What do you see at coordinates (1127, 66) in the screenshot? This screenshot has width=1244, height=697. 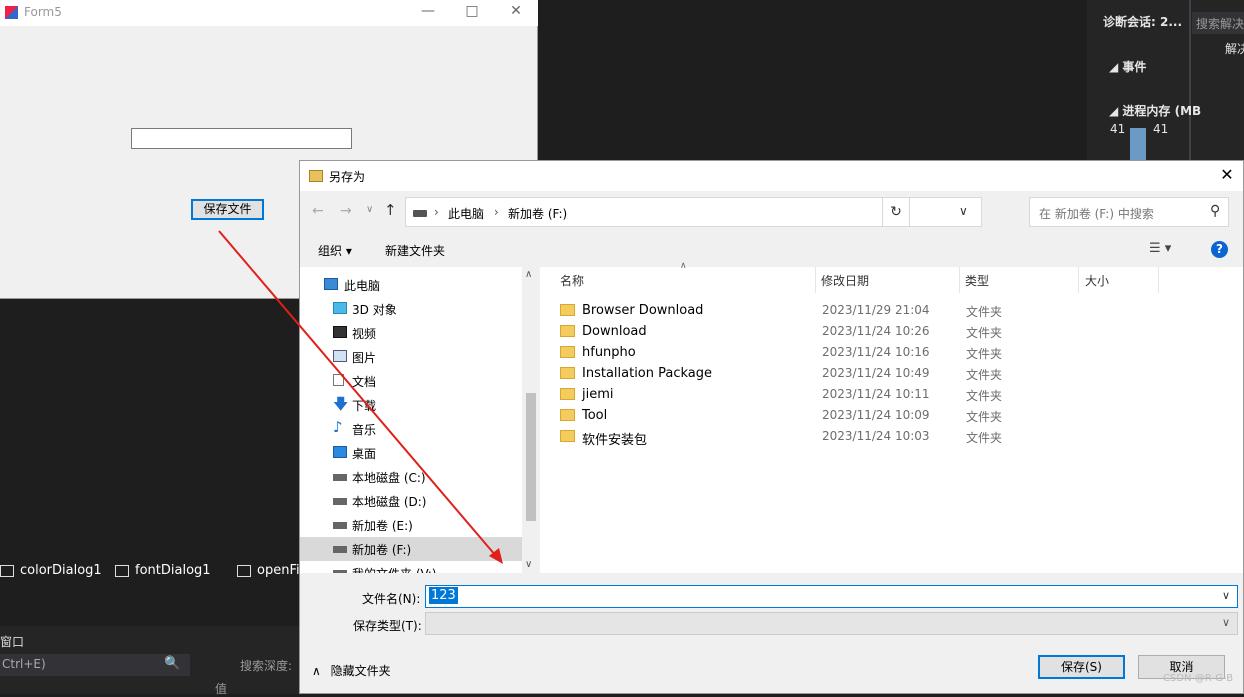 I see `events-section-label: ◢ 事件` at bounding box center [1127, 66].